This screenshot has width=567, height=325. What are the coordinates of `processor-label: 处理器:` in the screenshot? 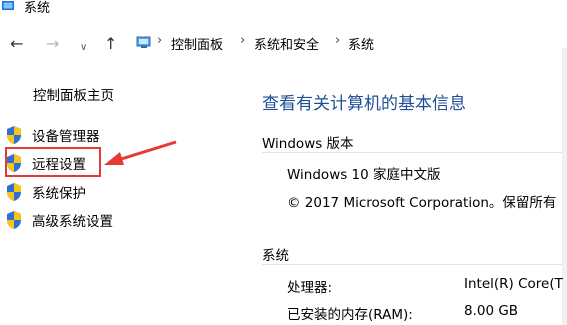 It's located at (310, 288).